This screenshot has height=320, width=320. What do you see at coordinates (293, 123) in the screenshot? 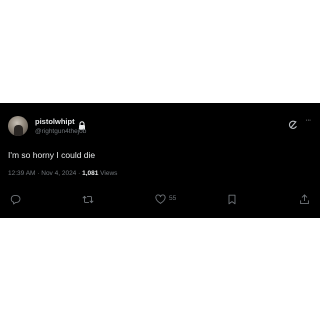
I see `grok-icon` at bounding box center [293, 123].